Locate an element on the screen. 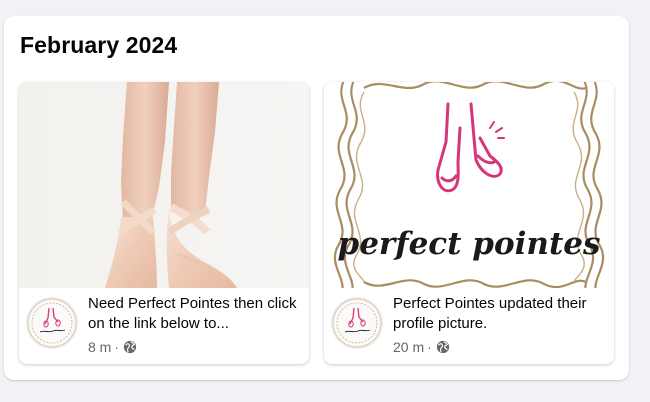  post-timestamp-line: 20 m · is located at coordinates (421, 347).